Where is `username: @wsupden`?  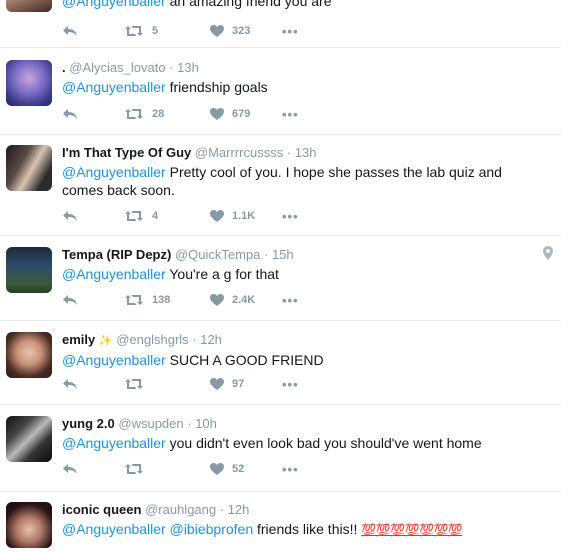 username: @wsupden is located at coordinates (150, 423).